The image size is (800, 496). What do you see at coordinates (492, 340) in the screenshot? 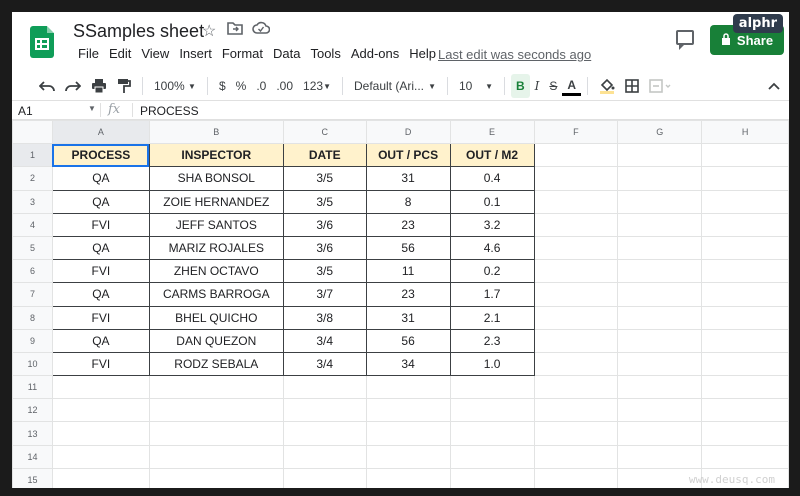
I see `cell-e9: 2.3` at bounding box center [492, 340].